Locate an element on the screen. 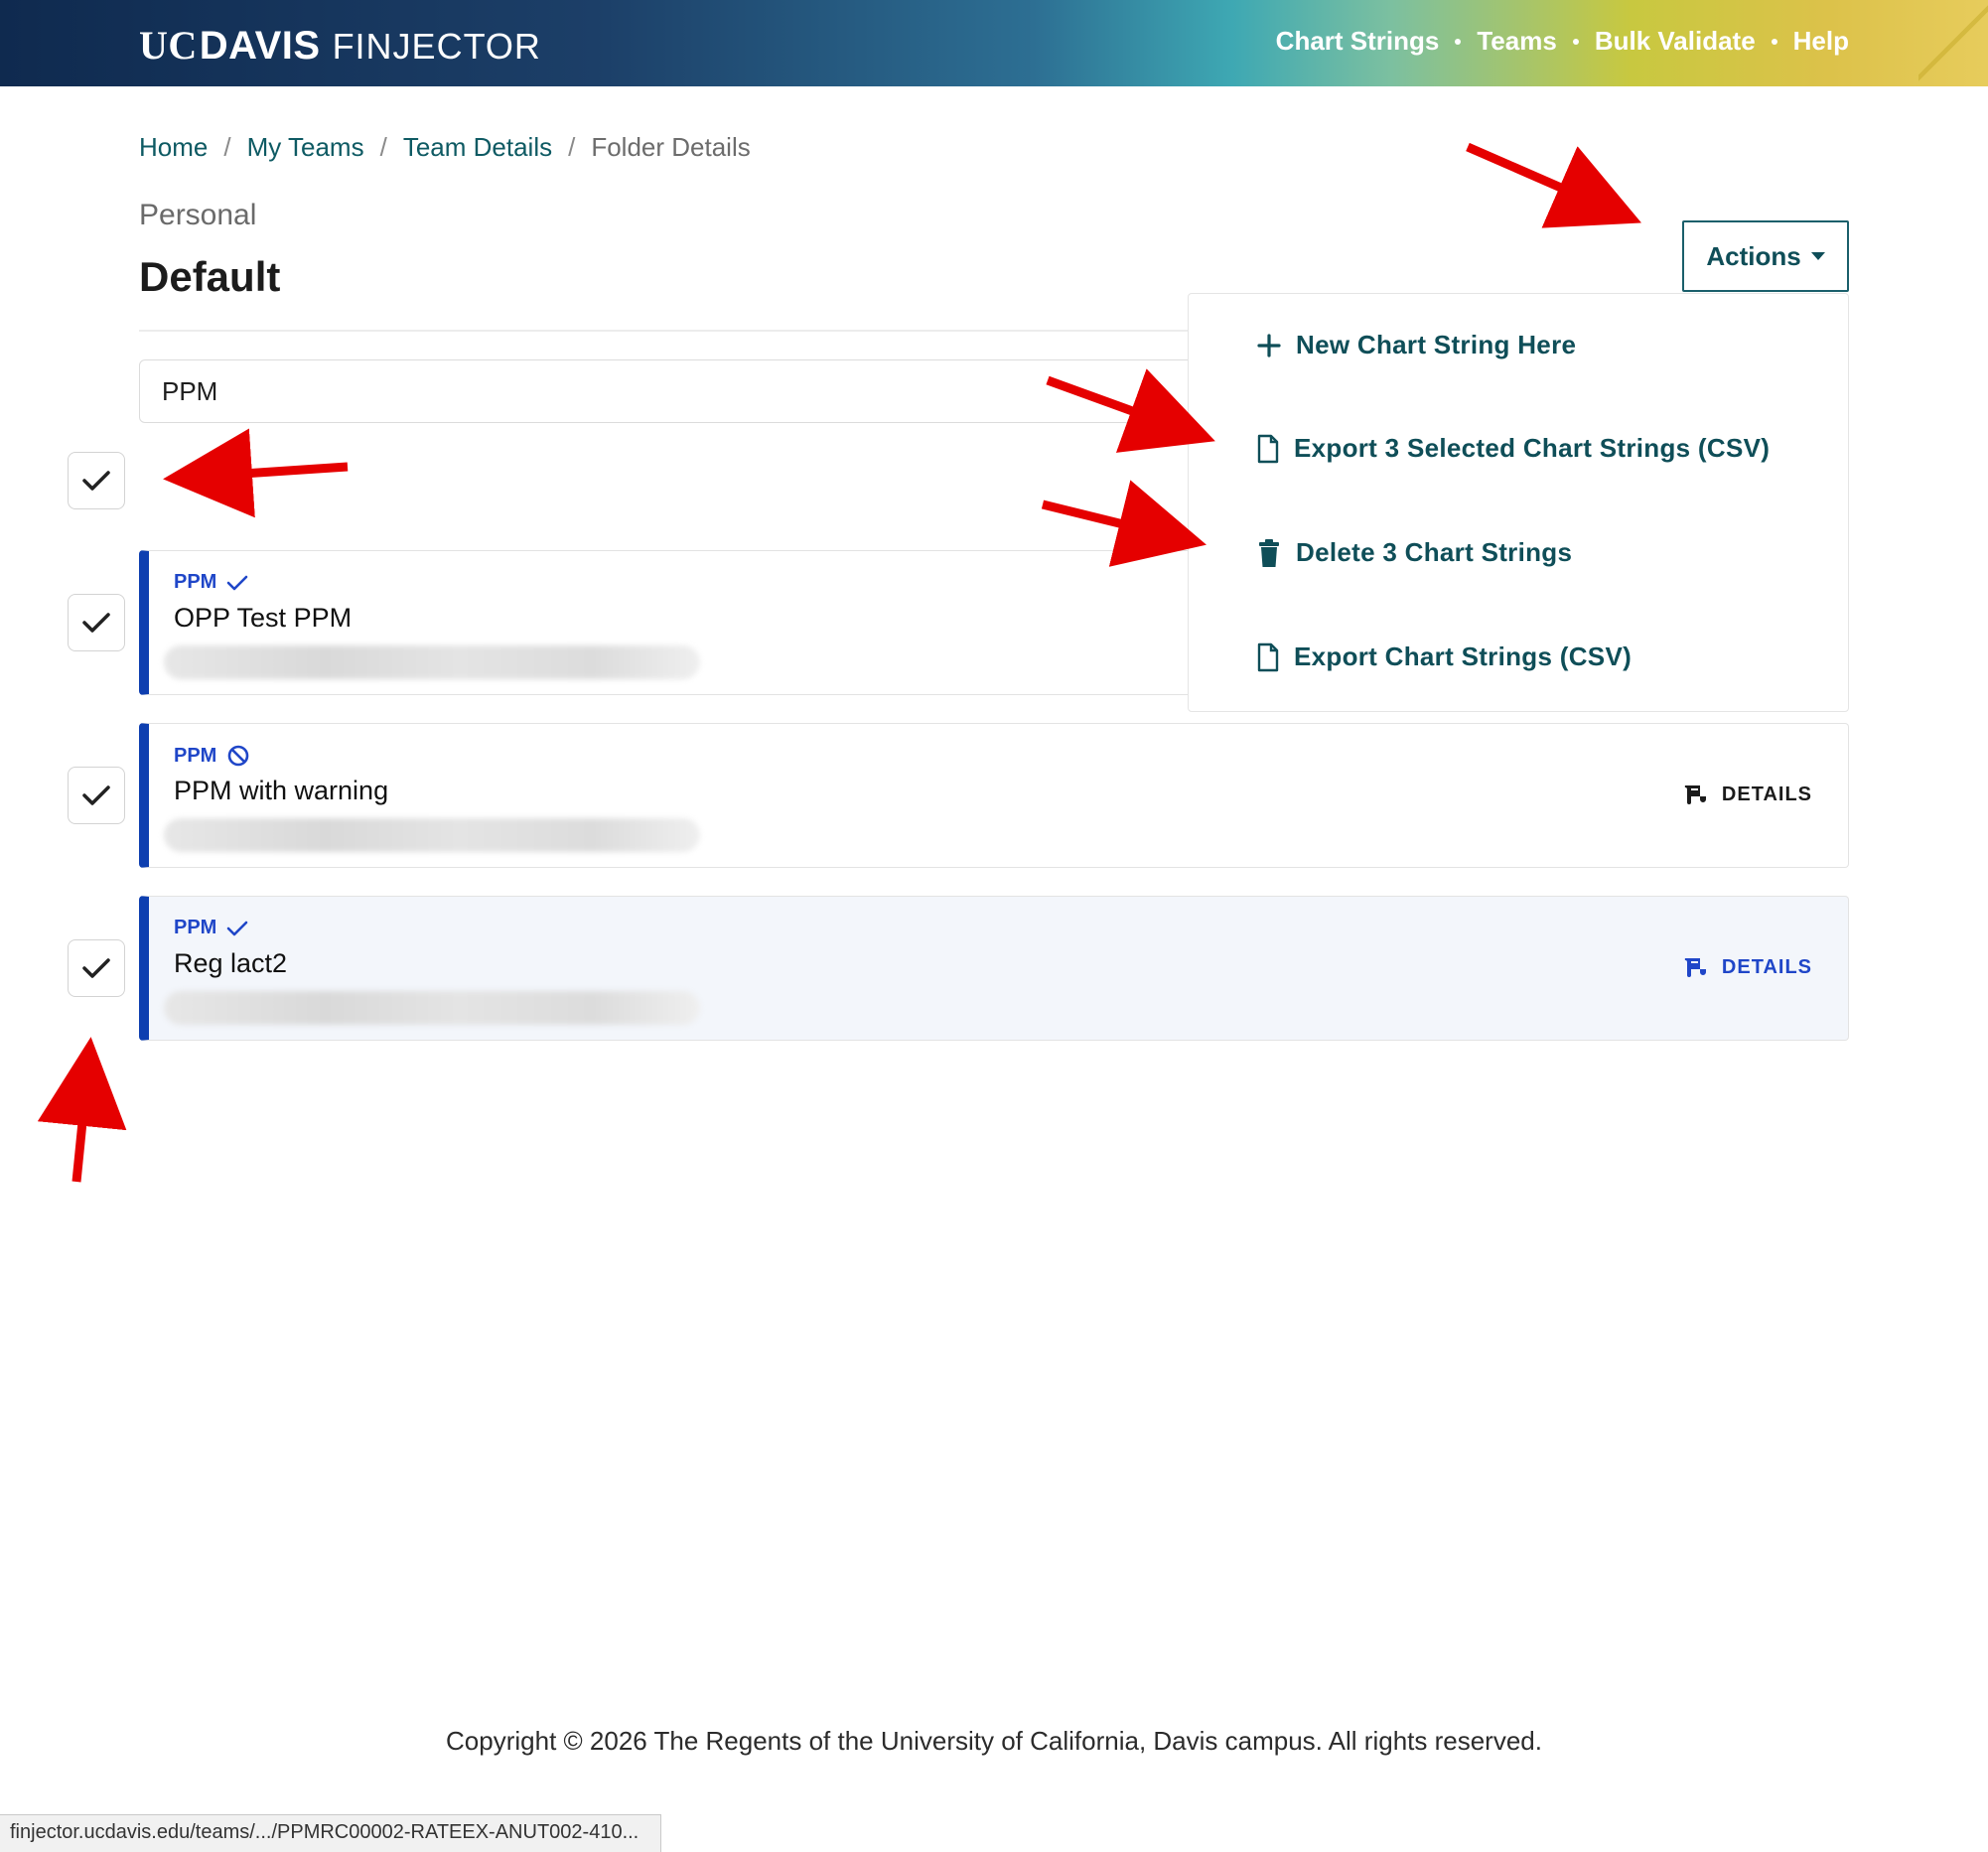  nav-chart-strings: Chart Strings is located at coordinates (1358, 41).